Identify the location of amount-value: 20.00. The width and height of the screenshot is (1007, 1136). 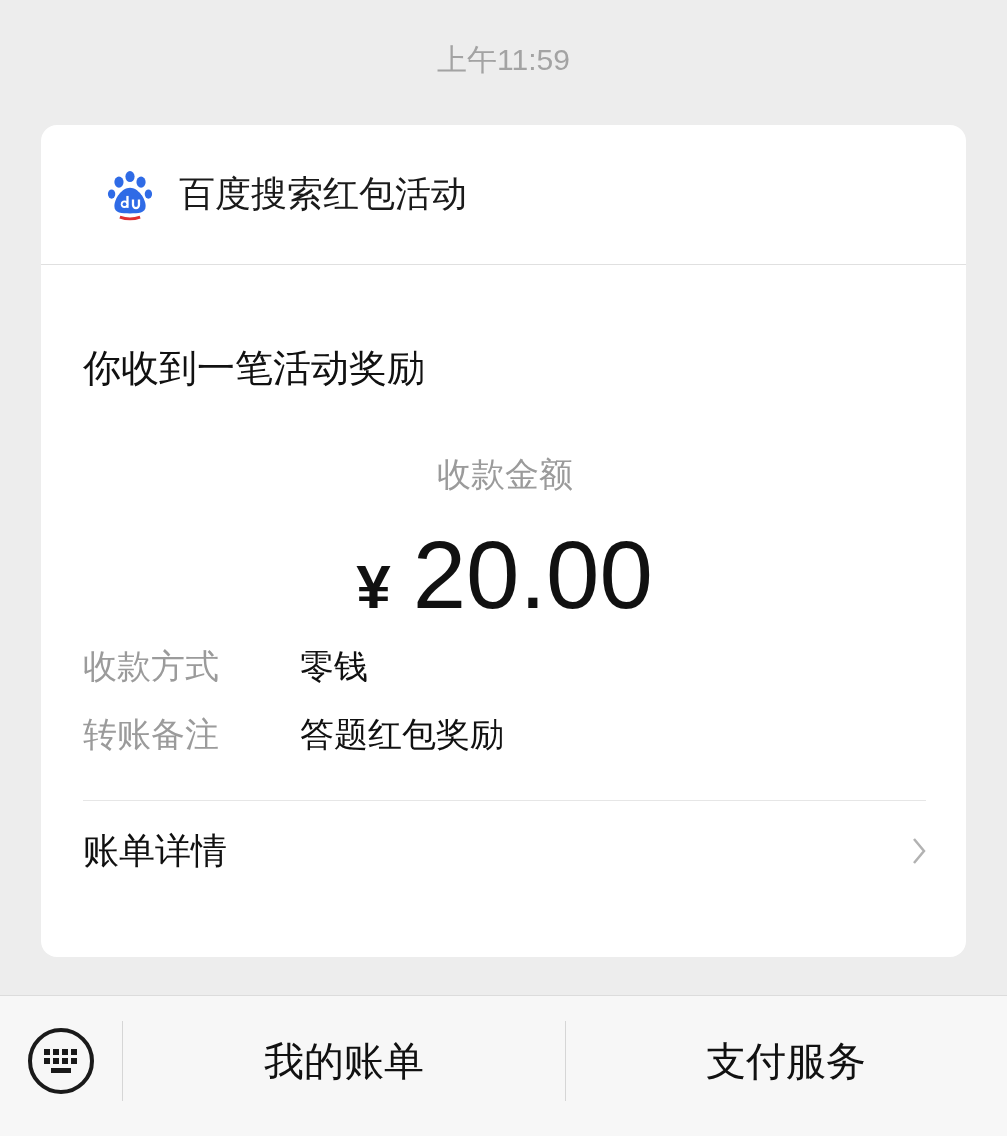
(532, 575).